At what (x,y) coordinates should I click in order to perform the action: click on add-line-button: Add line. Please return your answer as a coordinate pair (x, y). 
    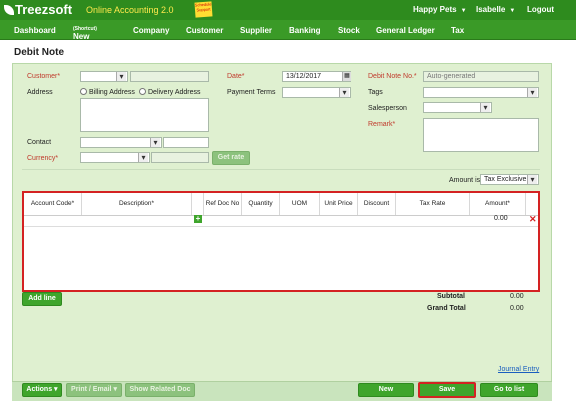
    Looking at the image, I should click on (42, 299).